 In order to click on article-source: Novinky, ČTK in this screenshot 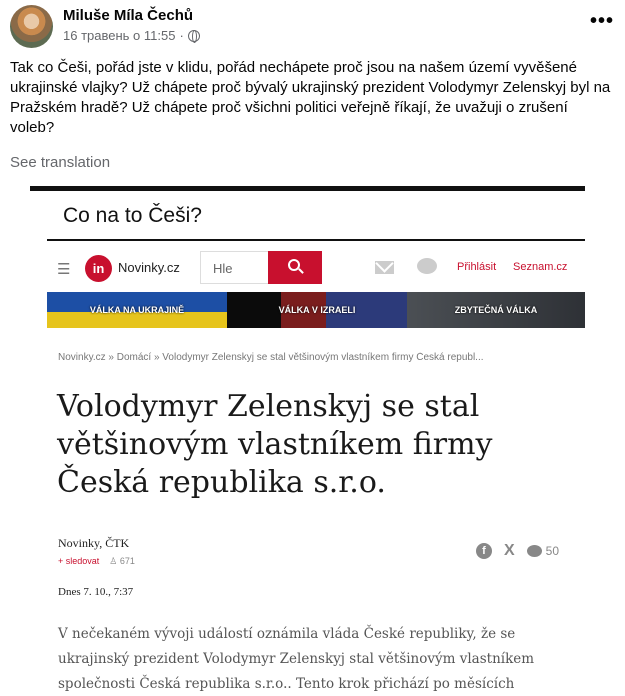, I will do `click(94, 543)`.